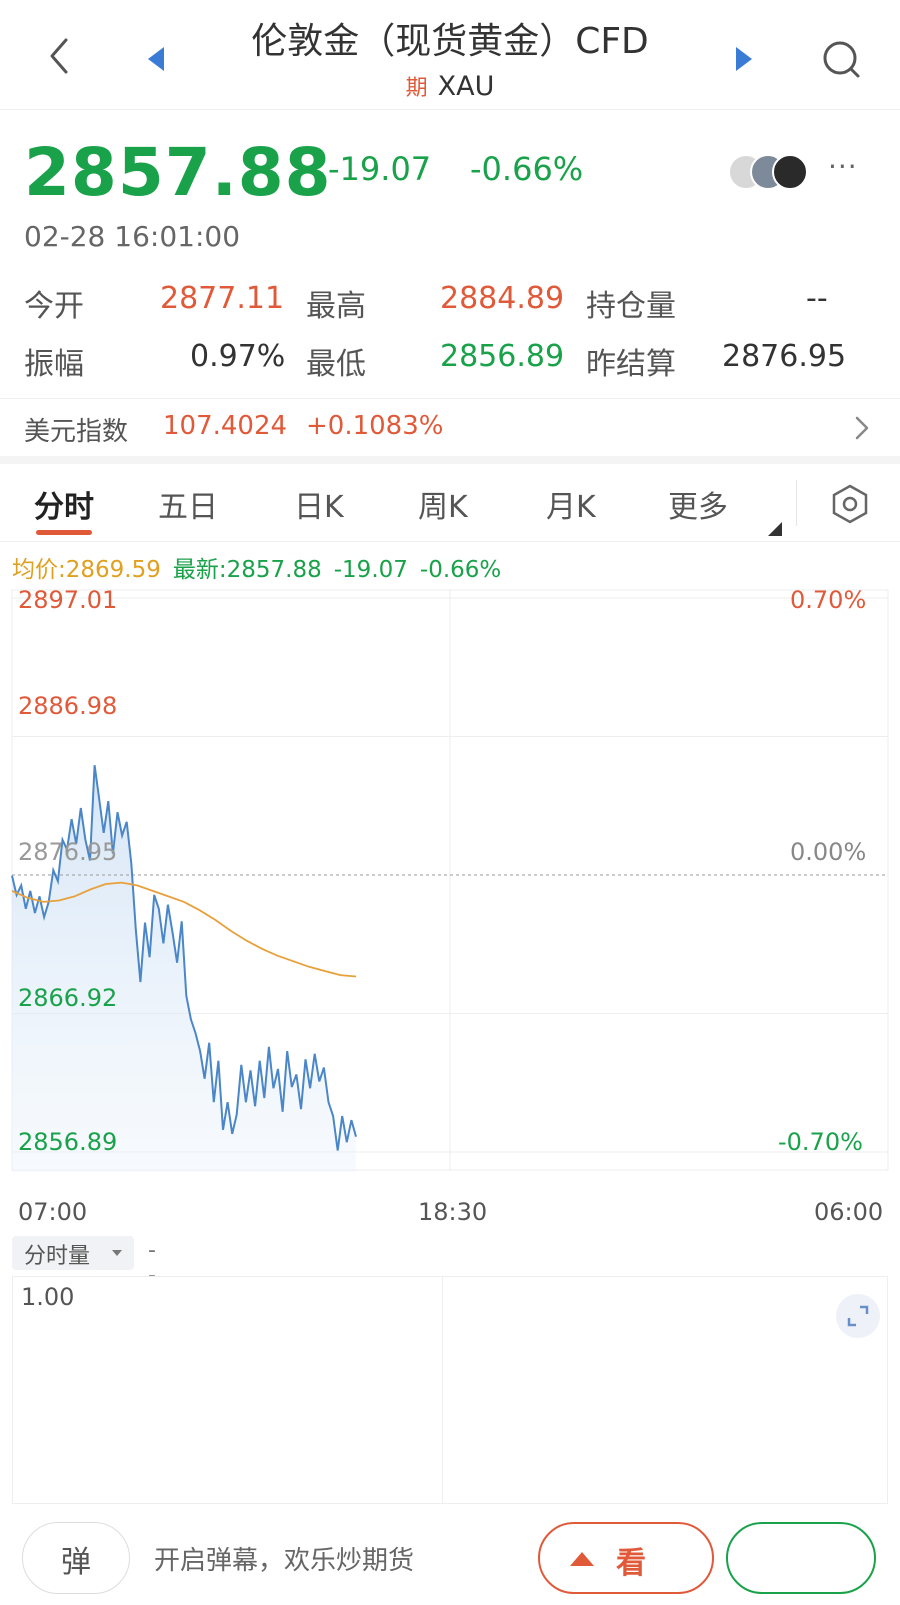 The height and width of the screenshot is (1605, 900). I want to click on futures-tag: 期, so click(416, 88).